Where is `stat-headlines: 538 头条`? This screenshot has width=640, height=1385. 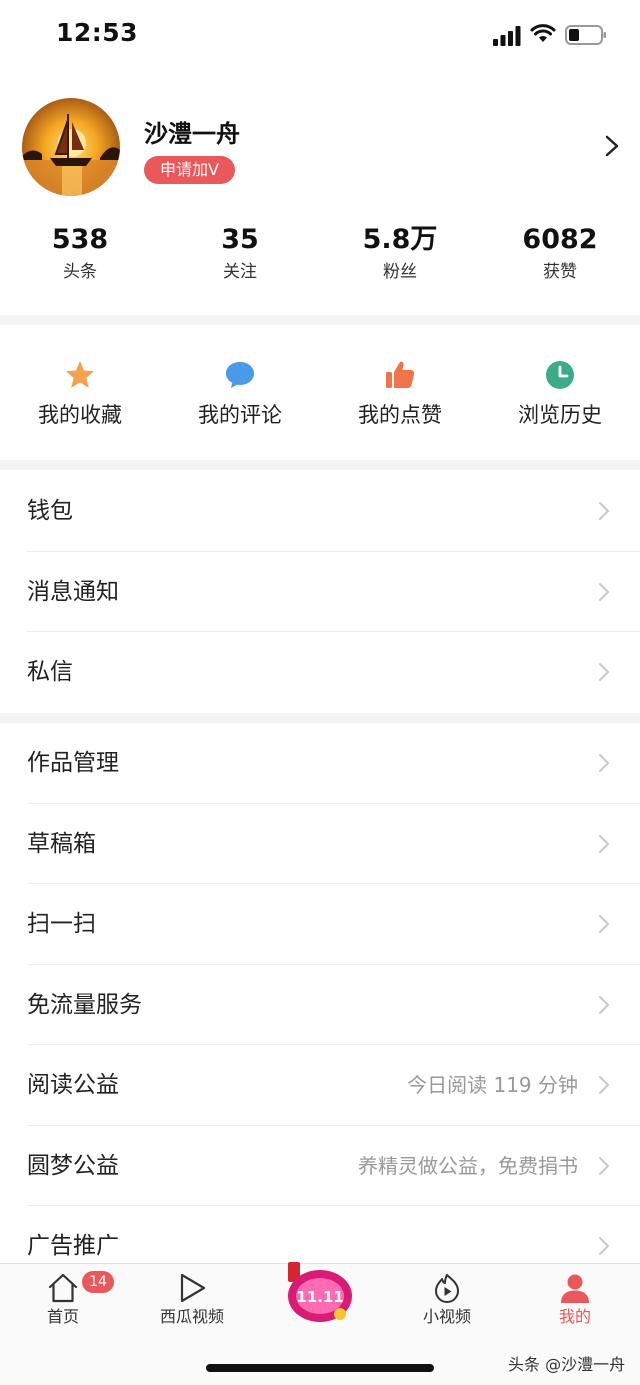 stat-headlines: 538 头条 is located at coordinates (80, 255).